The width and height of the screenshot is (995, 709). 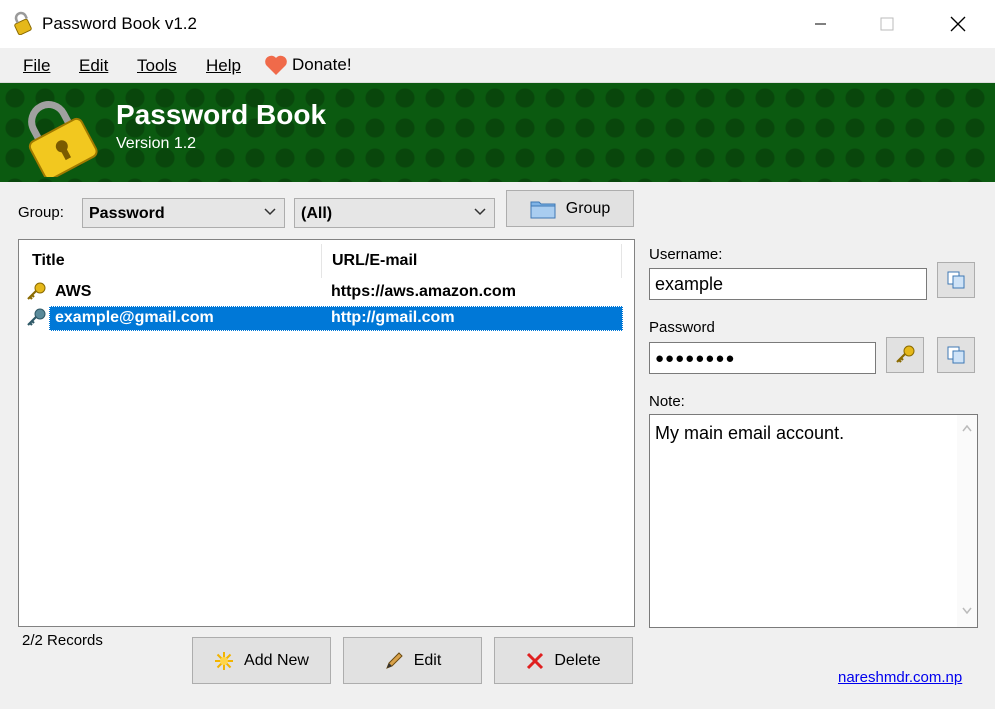 I want to click on title-bar: Password Book v1.2, so click(x=497, y=24).